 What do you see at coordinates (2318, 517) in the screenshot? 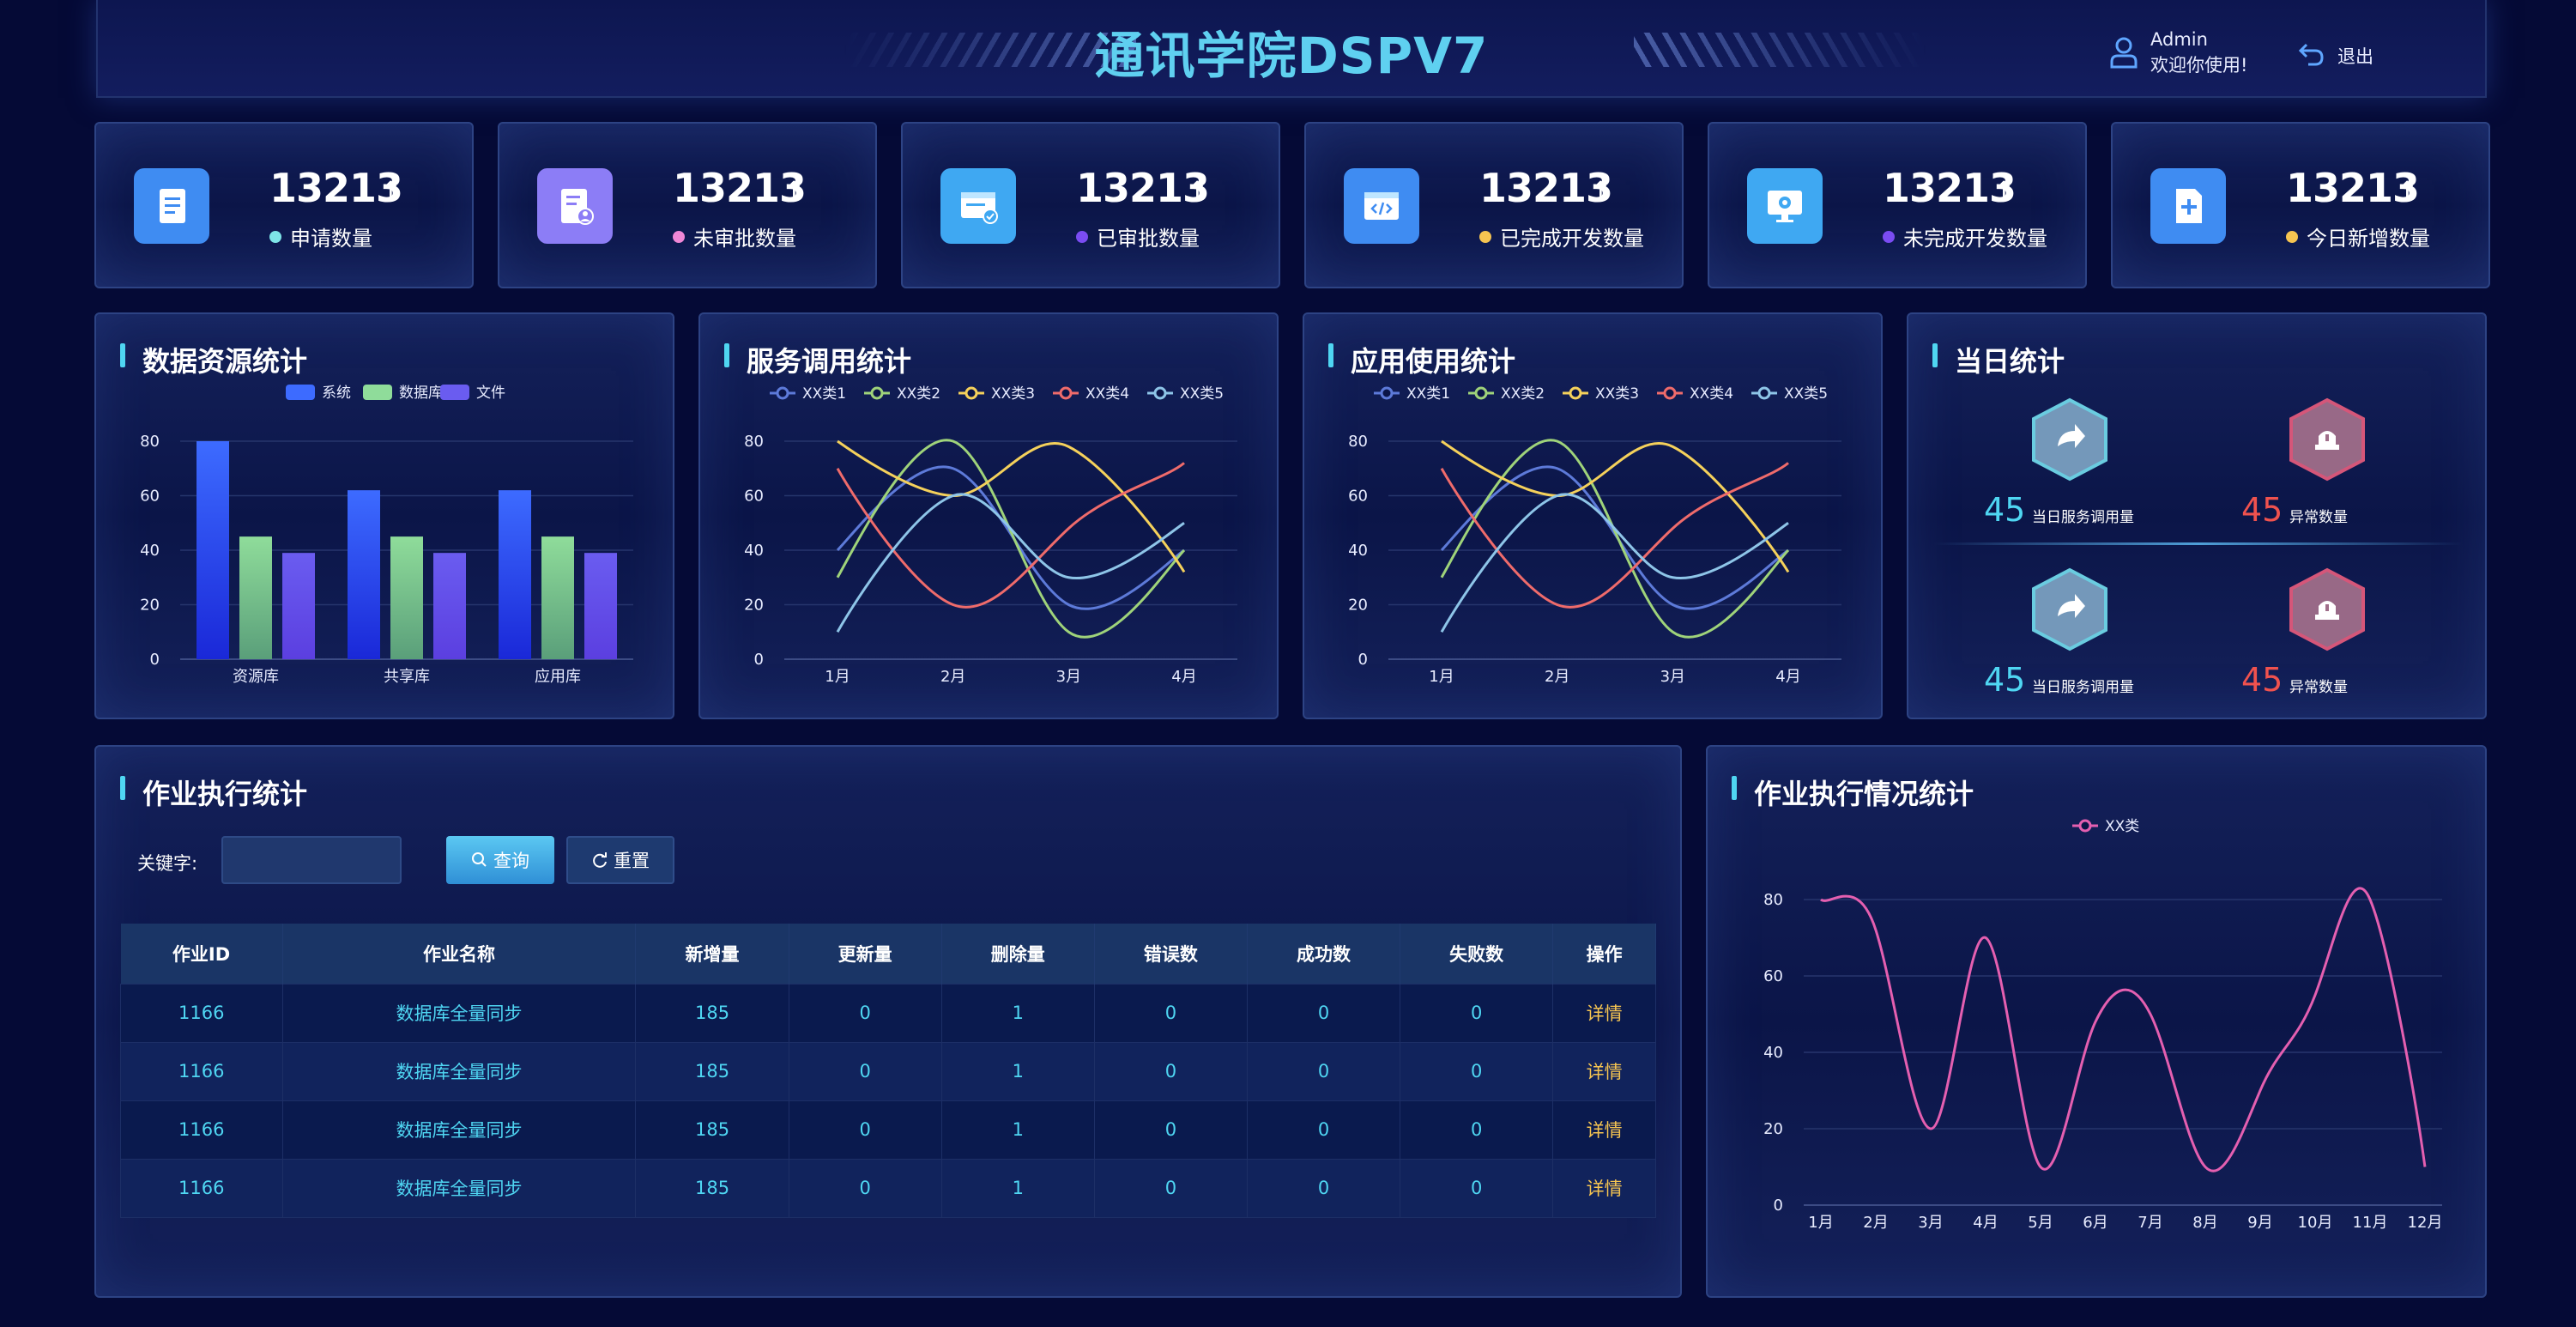
I see `daily-stat-label: 异常数量` at bounding box center [2318, 517].